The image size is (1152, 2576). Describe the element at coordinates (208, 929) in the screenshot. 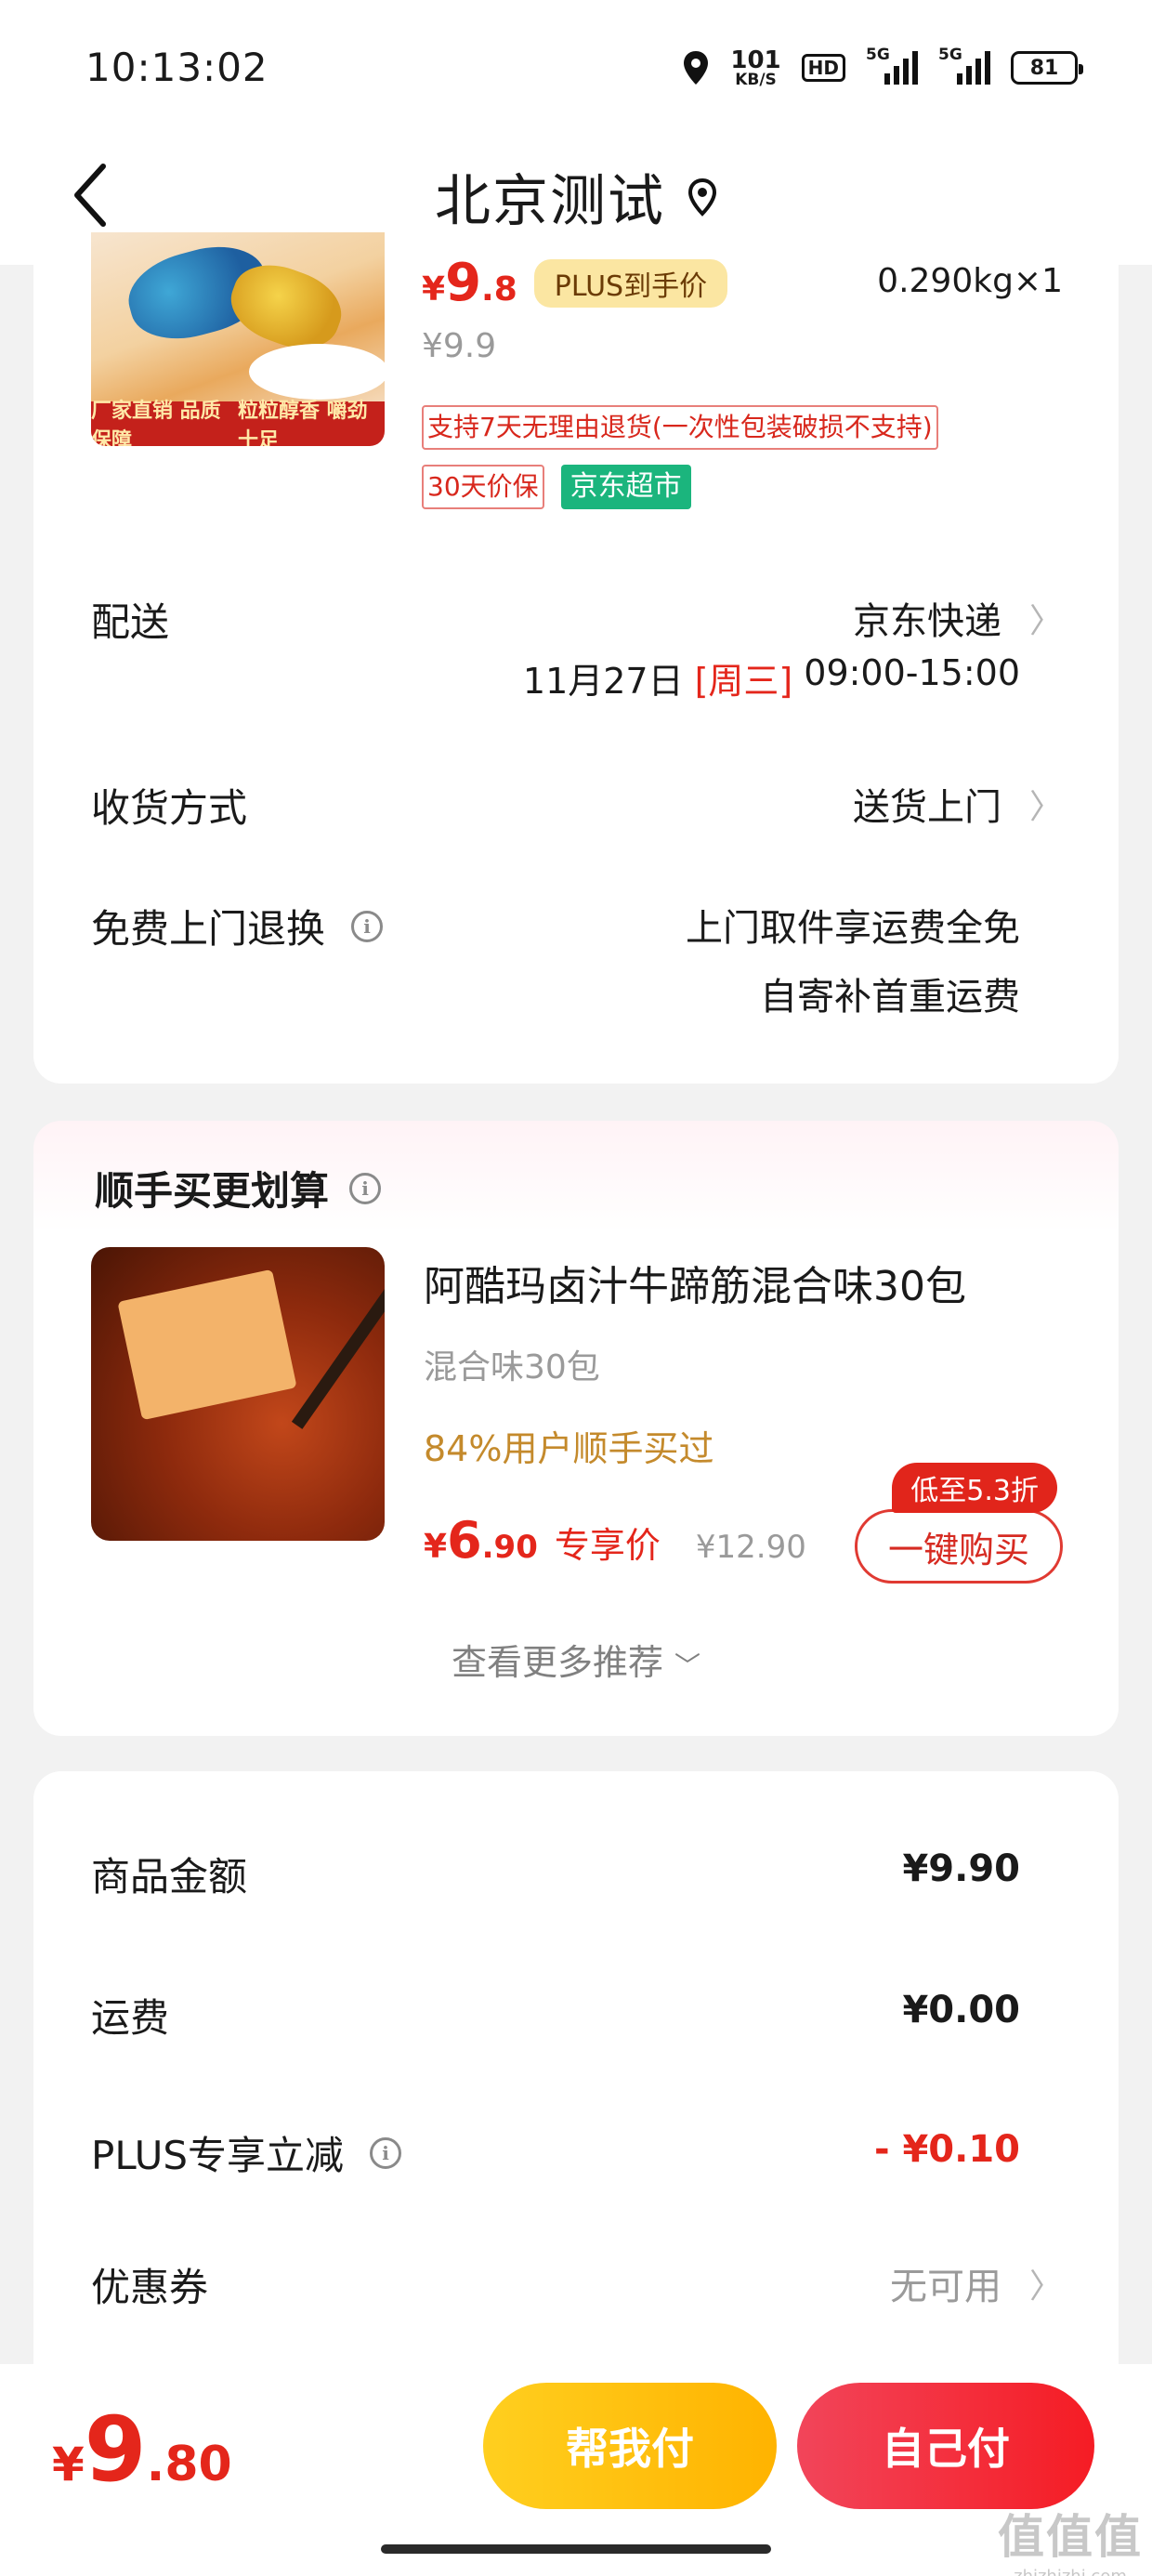

I see `free-return-label: 免费上门退换` at that location.